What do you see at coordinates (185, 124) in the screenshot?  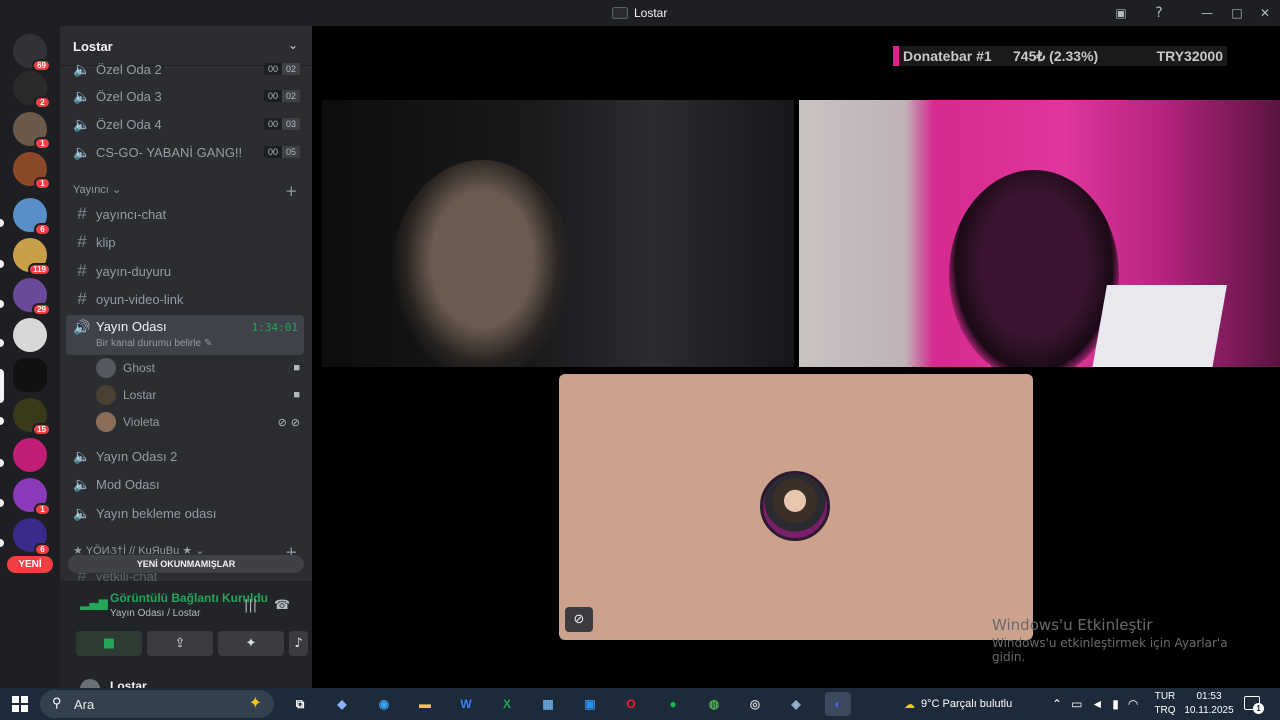 I see `voice-channel-ozel-oda-4: 🔈 Özel Oda 4 00 03` at bounding box center [185, 124].